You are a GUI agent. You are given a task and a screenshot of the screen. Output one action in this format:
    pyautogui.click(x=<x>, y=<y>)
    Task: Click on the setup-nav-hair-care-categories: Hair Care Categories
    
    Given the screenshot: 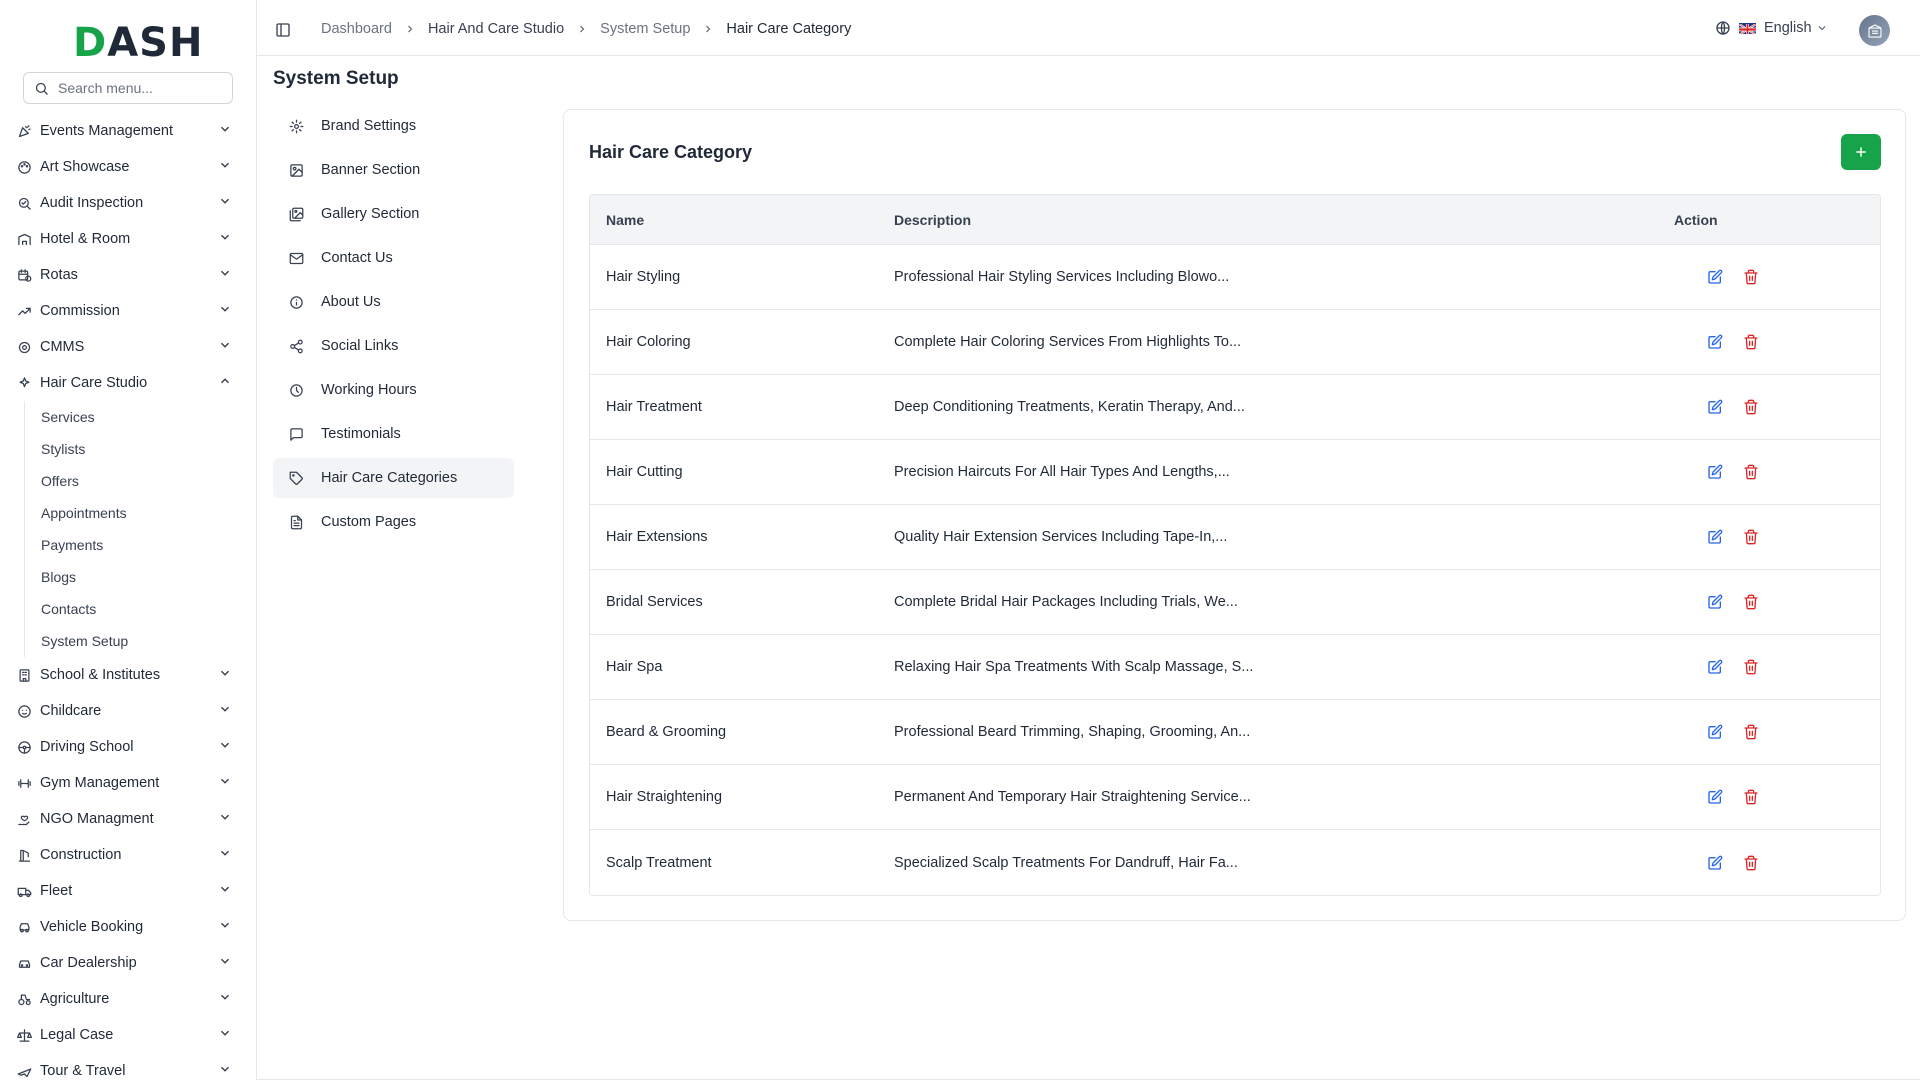 What is the action you would take?
    pyautogui.click(x=393, y=478)
    